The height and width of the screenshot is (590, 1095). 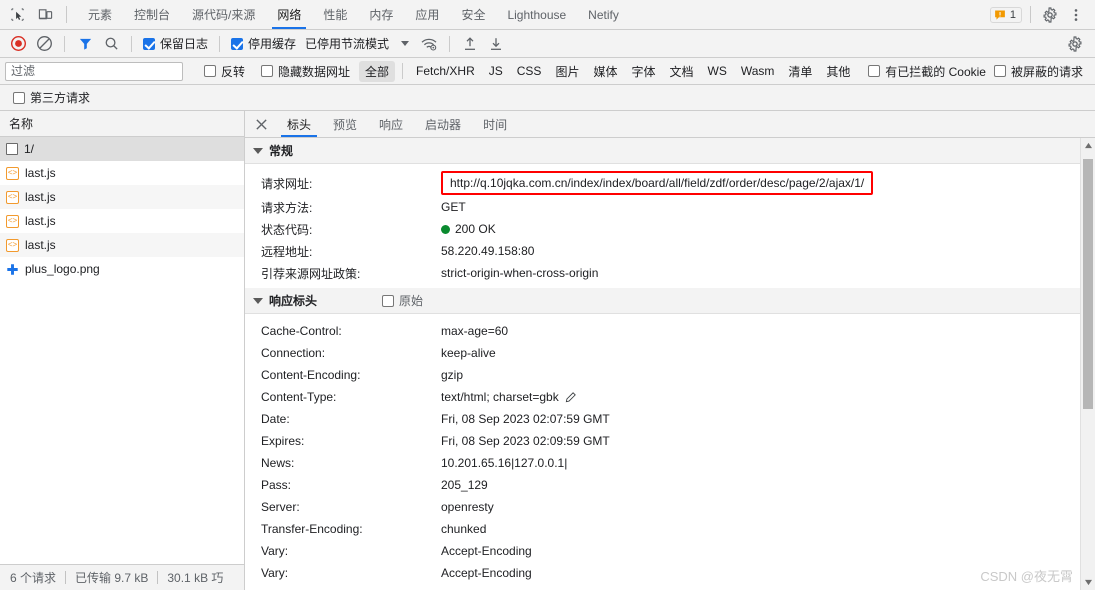 What do you see at coordinates (278, 463) in the screenshot?
I see `header-key: News:` at bounding box center [278, 463].